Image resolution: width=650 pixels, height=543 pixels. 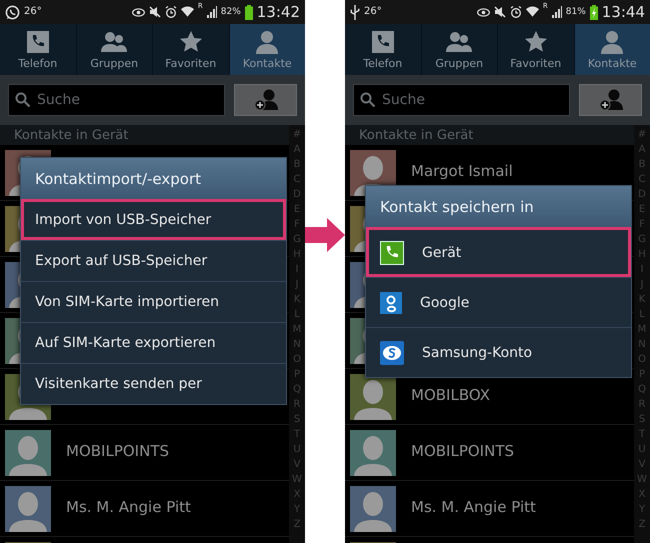 I want to click on dialog-title: Kontakt speichern in, so click(x=498, y=206).